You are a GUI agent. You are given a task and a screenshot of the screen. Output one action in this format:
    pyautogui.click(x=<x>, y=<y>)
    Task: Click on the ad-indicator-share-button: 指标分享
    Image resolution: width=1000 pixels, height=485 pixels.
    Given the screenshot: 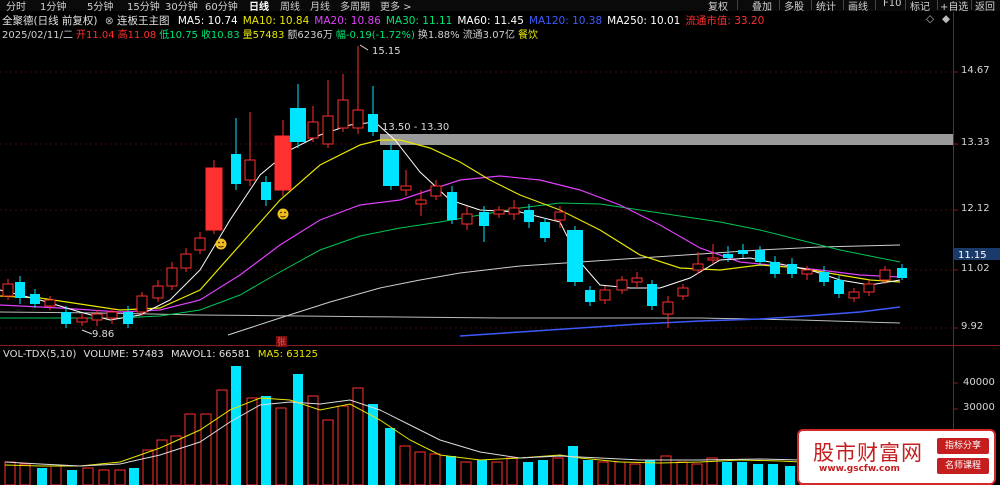 What is the action you would take?
    pyautogui.click(x=963, y=446)
    